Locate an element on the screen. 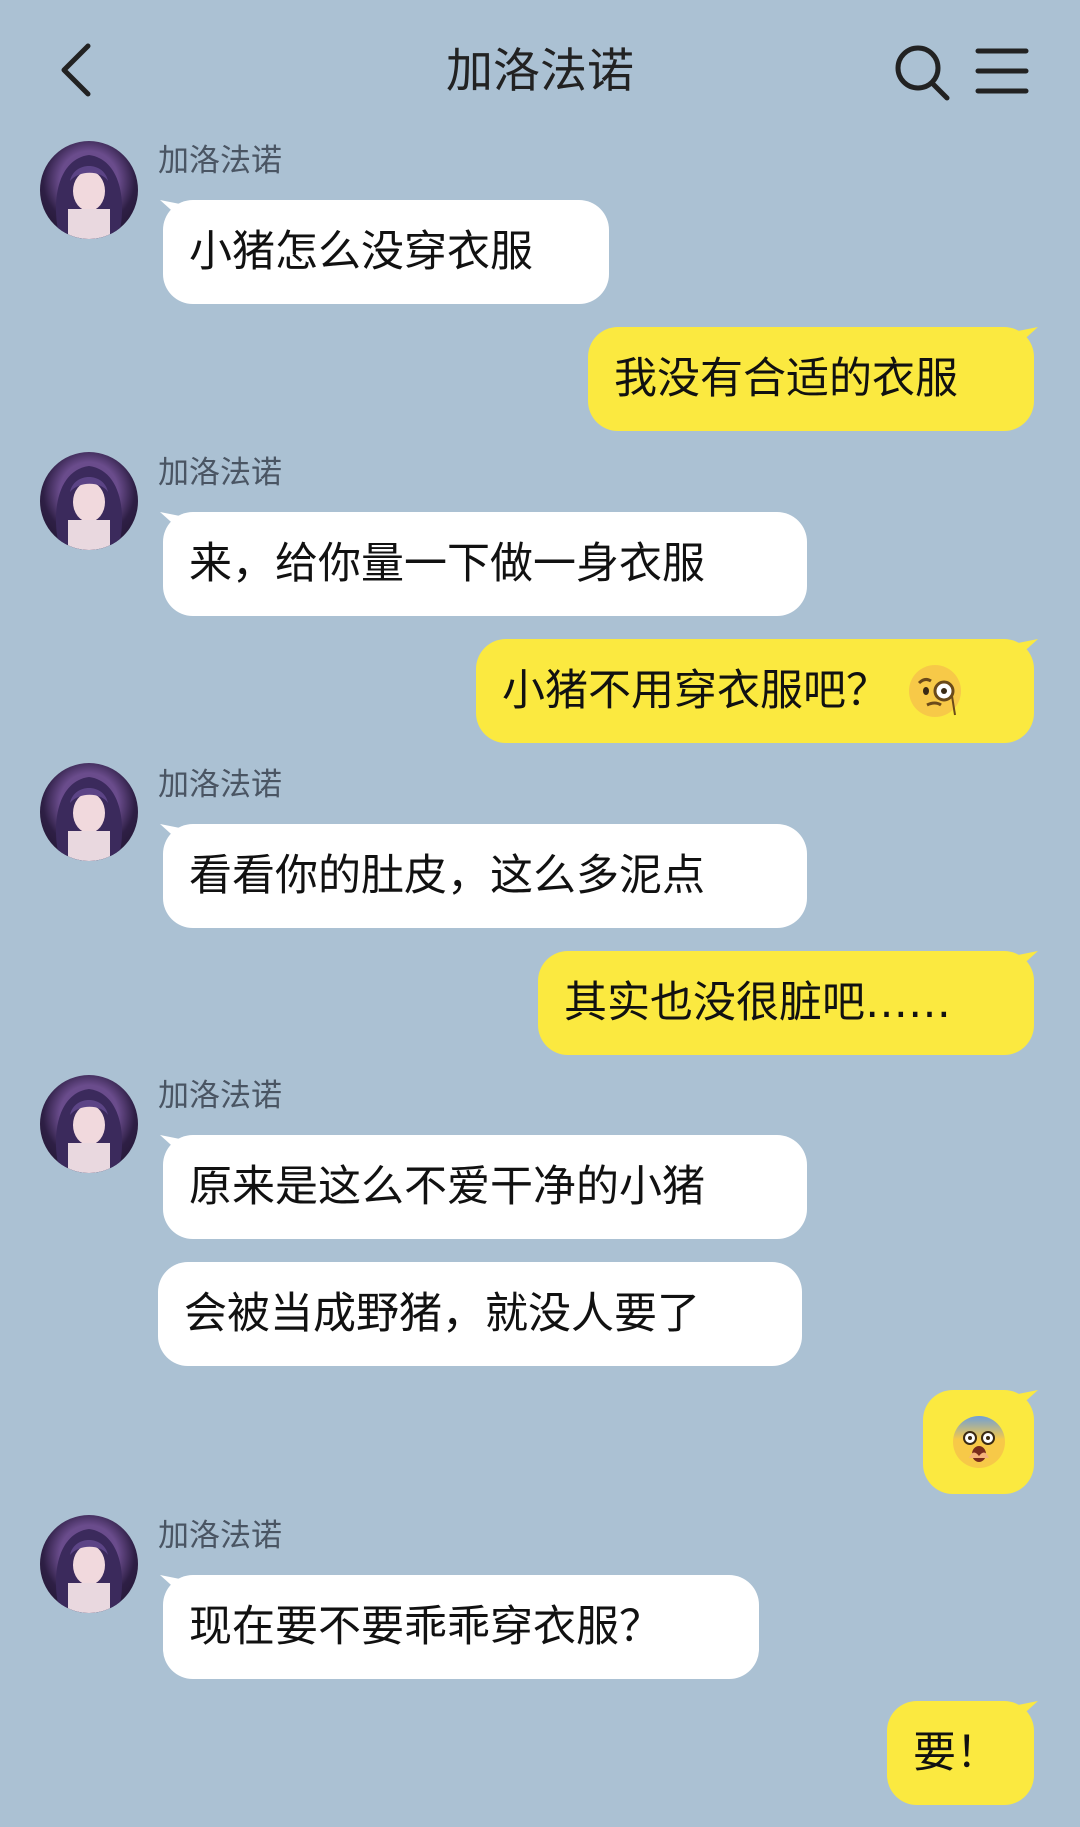 The height and width of the screenshot is (1827, 1080). message-bubble-incoming: 会被当成野猪，就没人要了 is located at coordinates (480, 1314).